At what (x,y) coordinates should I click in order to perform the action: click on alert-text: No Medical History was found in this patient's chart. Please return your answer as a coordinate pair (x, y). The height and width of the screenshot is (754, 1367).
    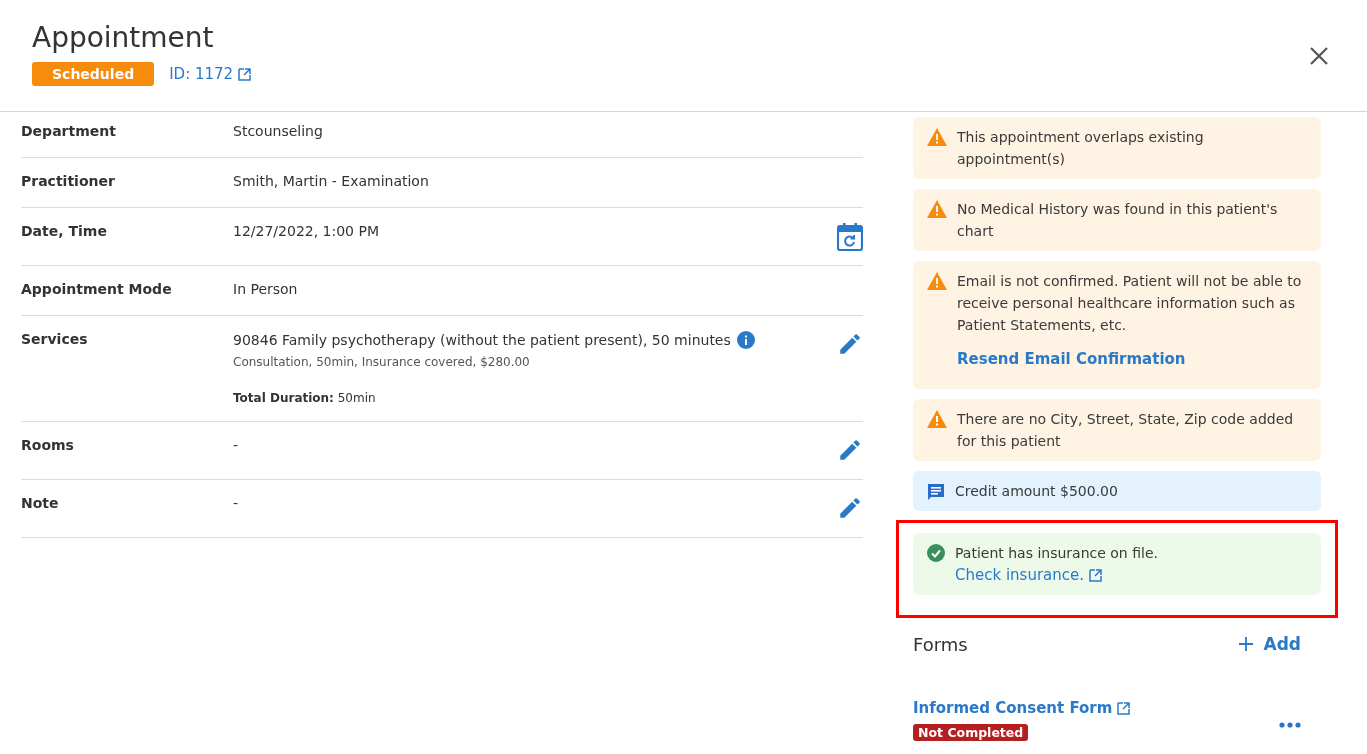
    Looking at the image, I should click on (1118, 220).